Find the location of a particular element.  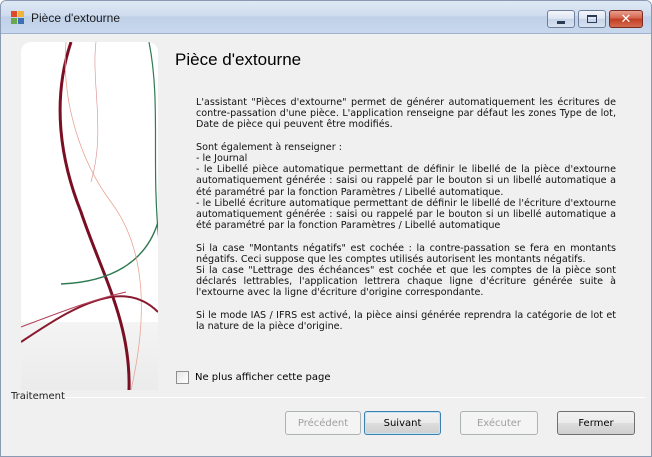

close-icon: ✕ is located at coordinates (626, 19).